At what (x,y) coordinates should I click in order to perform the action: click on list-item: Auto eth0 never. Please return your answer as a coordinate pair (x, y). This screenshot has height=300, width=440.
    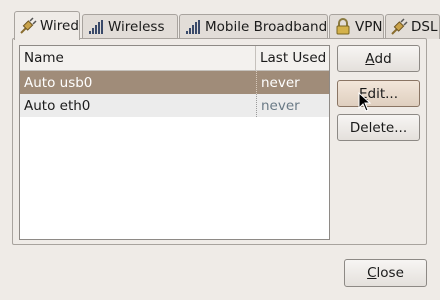
    Looking at the image, I should click on (174, 105).